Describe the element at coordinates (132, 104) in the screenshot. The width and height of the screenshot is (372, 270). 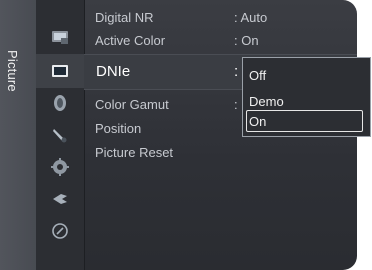
I see `menu-item-color-gamut-label: Color Gamut` at that location.